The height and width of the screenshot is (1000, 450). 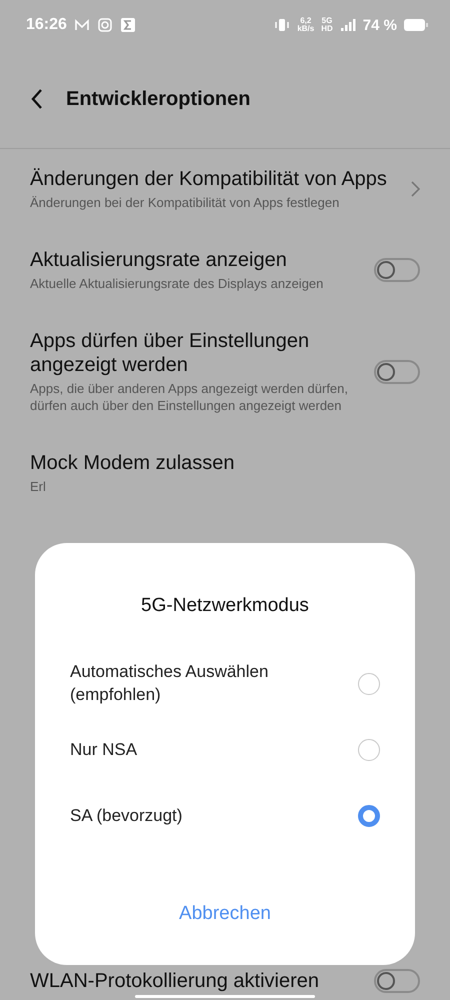 What do you see at coordinates (327, 21) in the screenshot?
I see `network-type: 5G` at bounding box center [327, 21].